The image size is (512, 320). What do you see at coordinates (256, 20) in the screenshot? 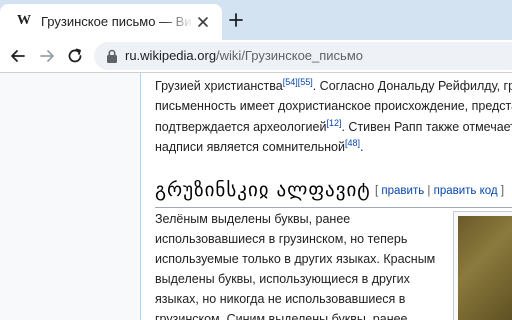
I see `tab-strip: W Грузинское письмо — Википедия` at bounding box center [256, 20].